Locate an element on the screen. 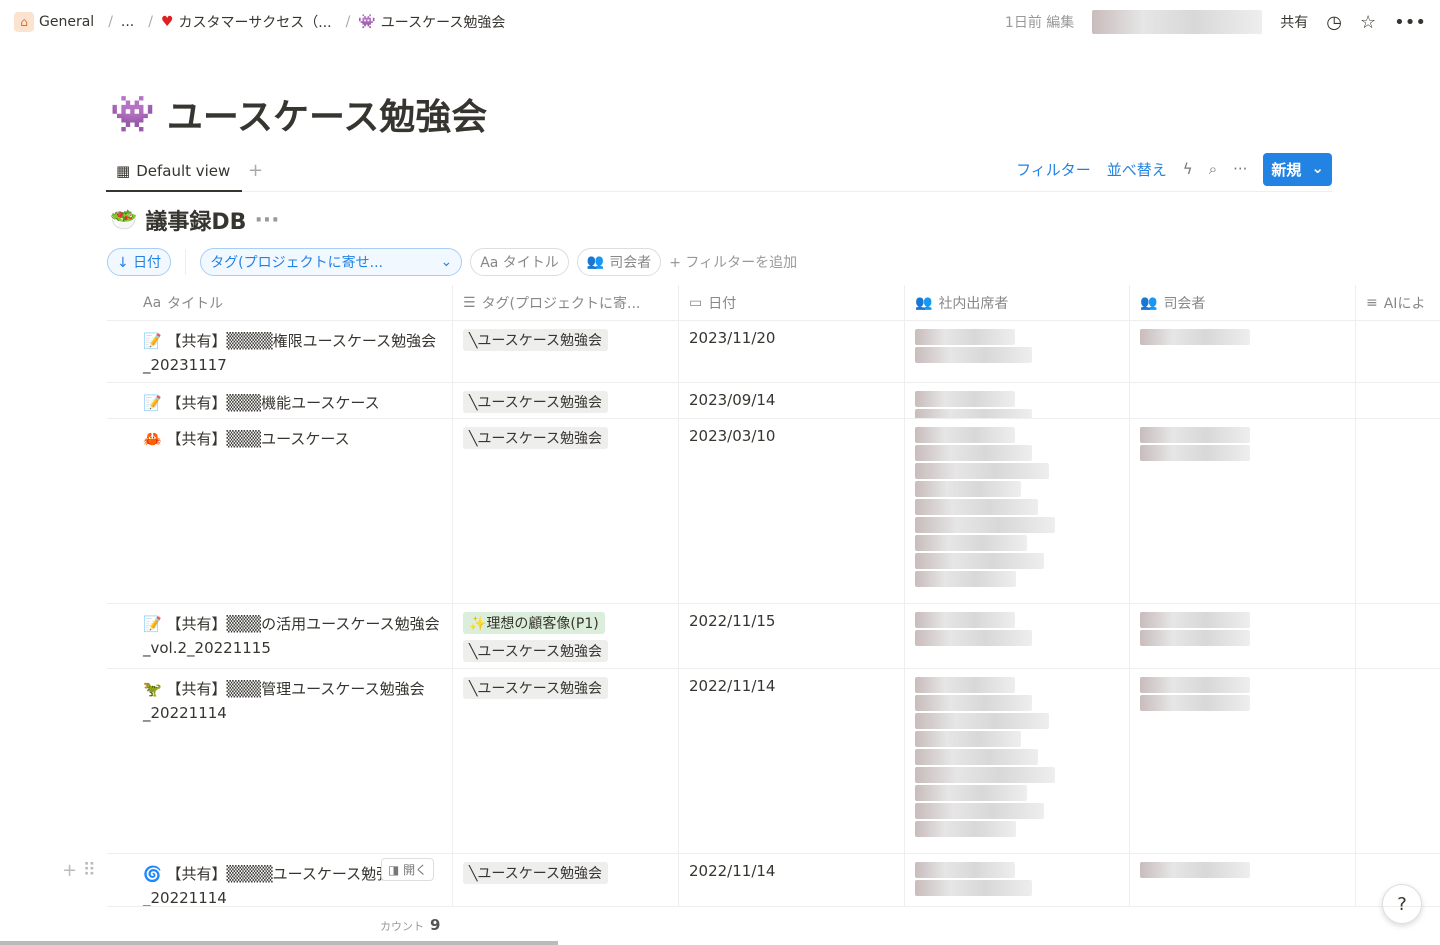  sort-pill: ↓ 日付 is located at coordinates (139, 262).